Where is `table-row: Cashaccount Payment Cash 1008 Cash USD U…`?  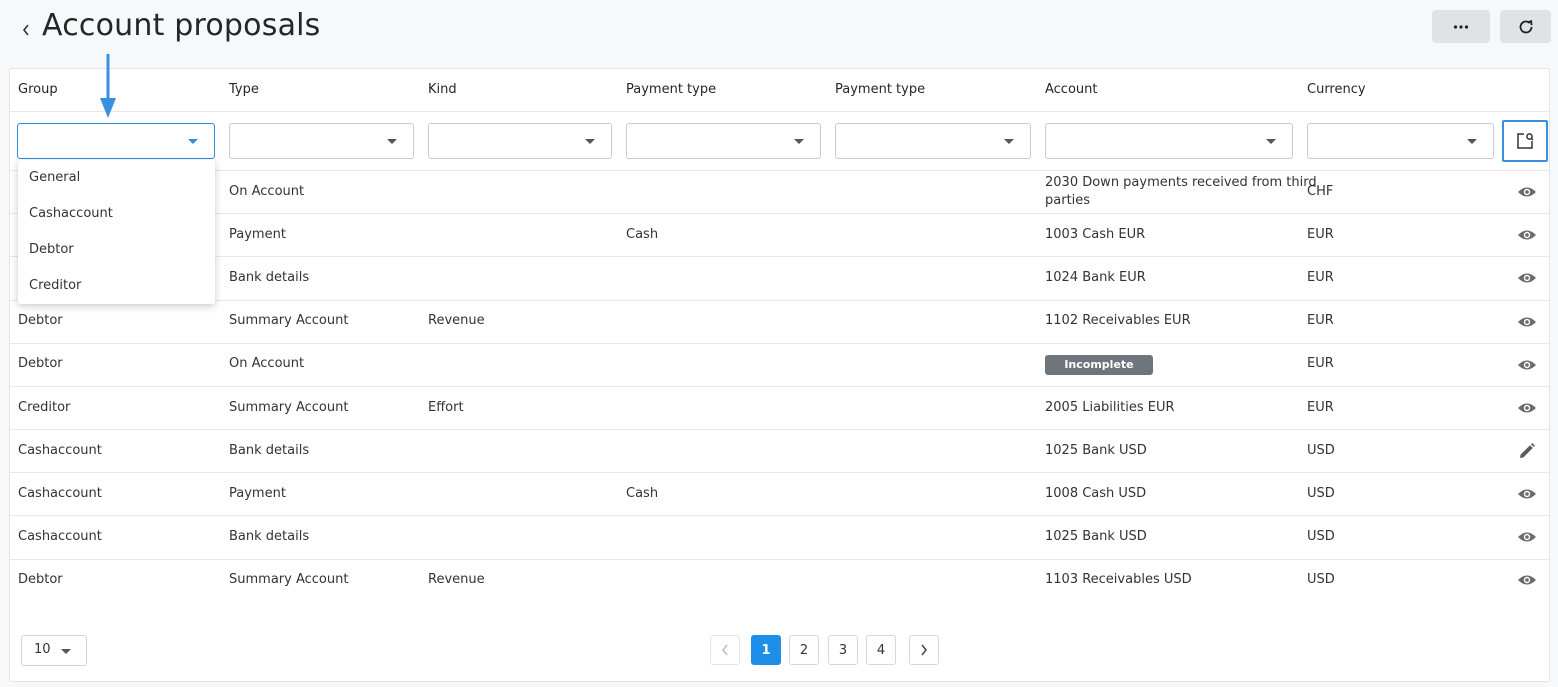 table-row: Cashaccount Payment Cash 1008 Cash USD U… is located at coordinates (779, 494).